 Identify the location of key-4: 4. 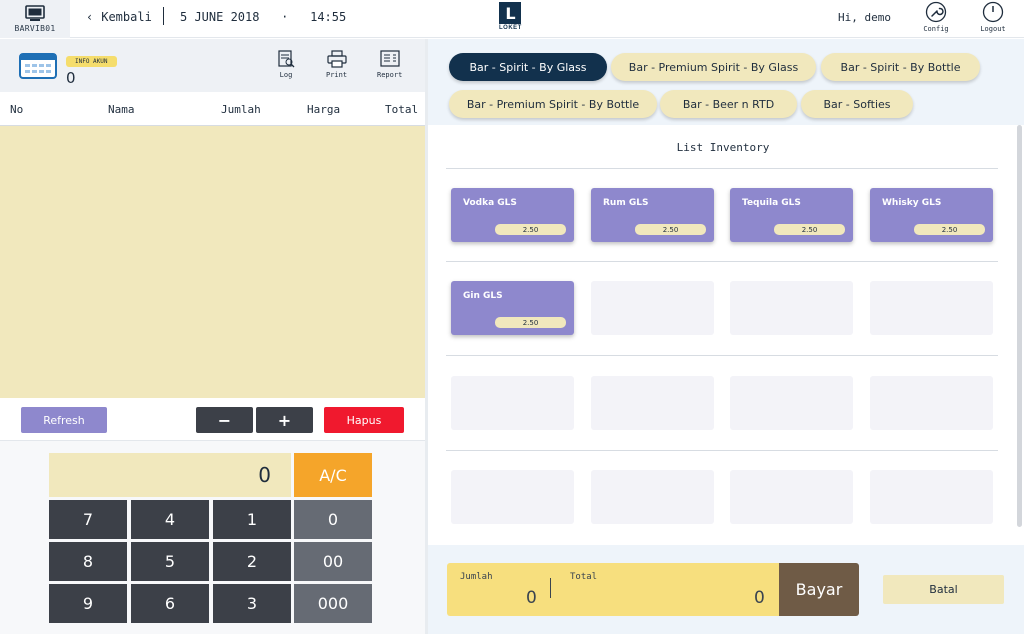
(170, 519).